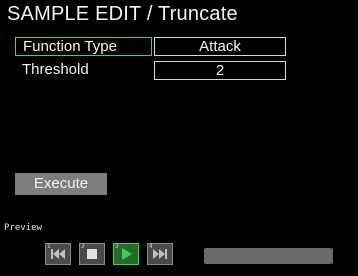 Image resolution: width=358 pixels, height=276 pixels. What do you see at coordinates (220, 70) in the screenshot?
I see `threshold-value: 2` at bounding box center [220, 70].